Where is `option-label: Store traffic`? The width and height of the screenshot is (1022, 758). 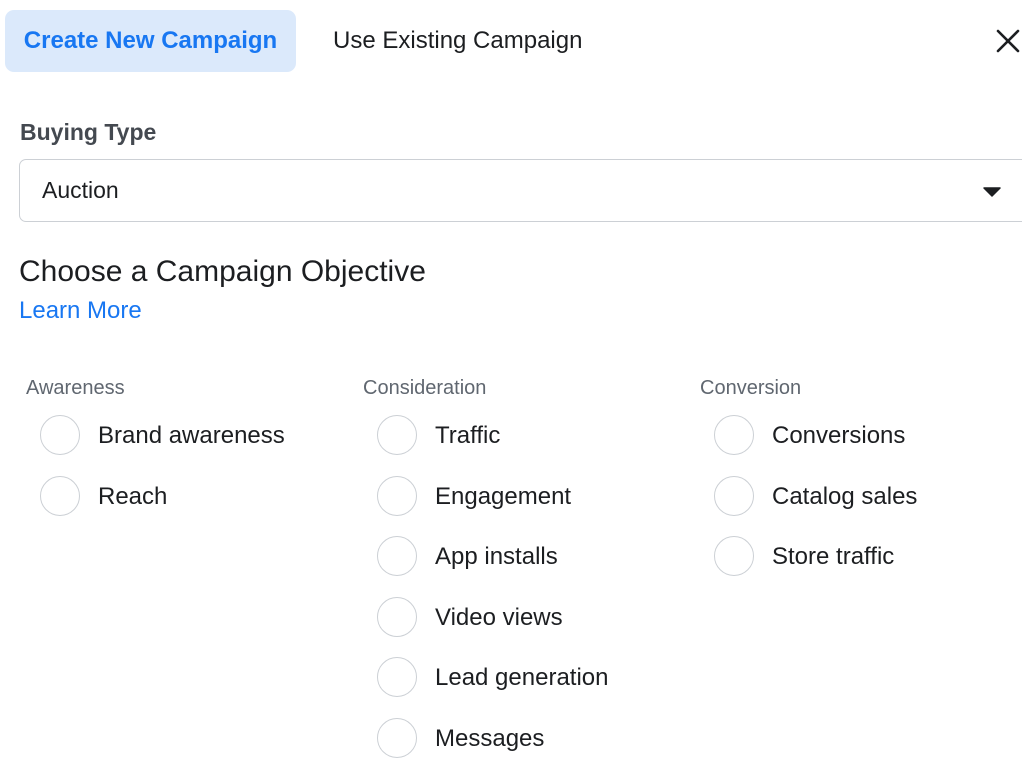 option-label: Store traffic is located at coordinates (833, 556).